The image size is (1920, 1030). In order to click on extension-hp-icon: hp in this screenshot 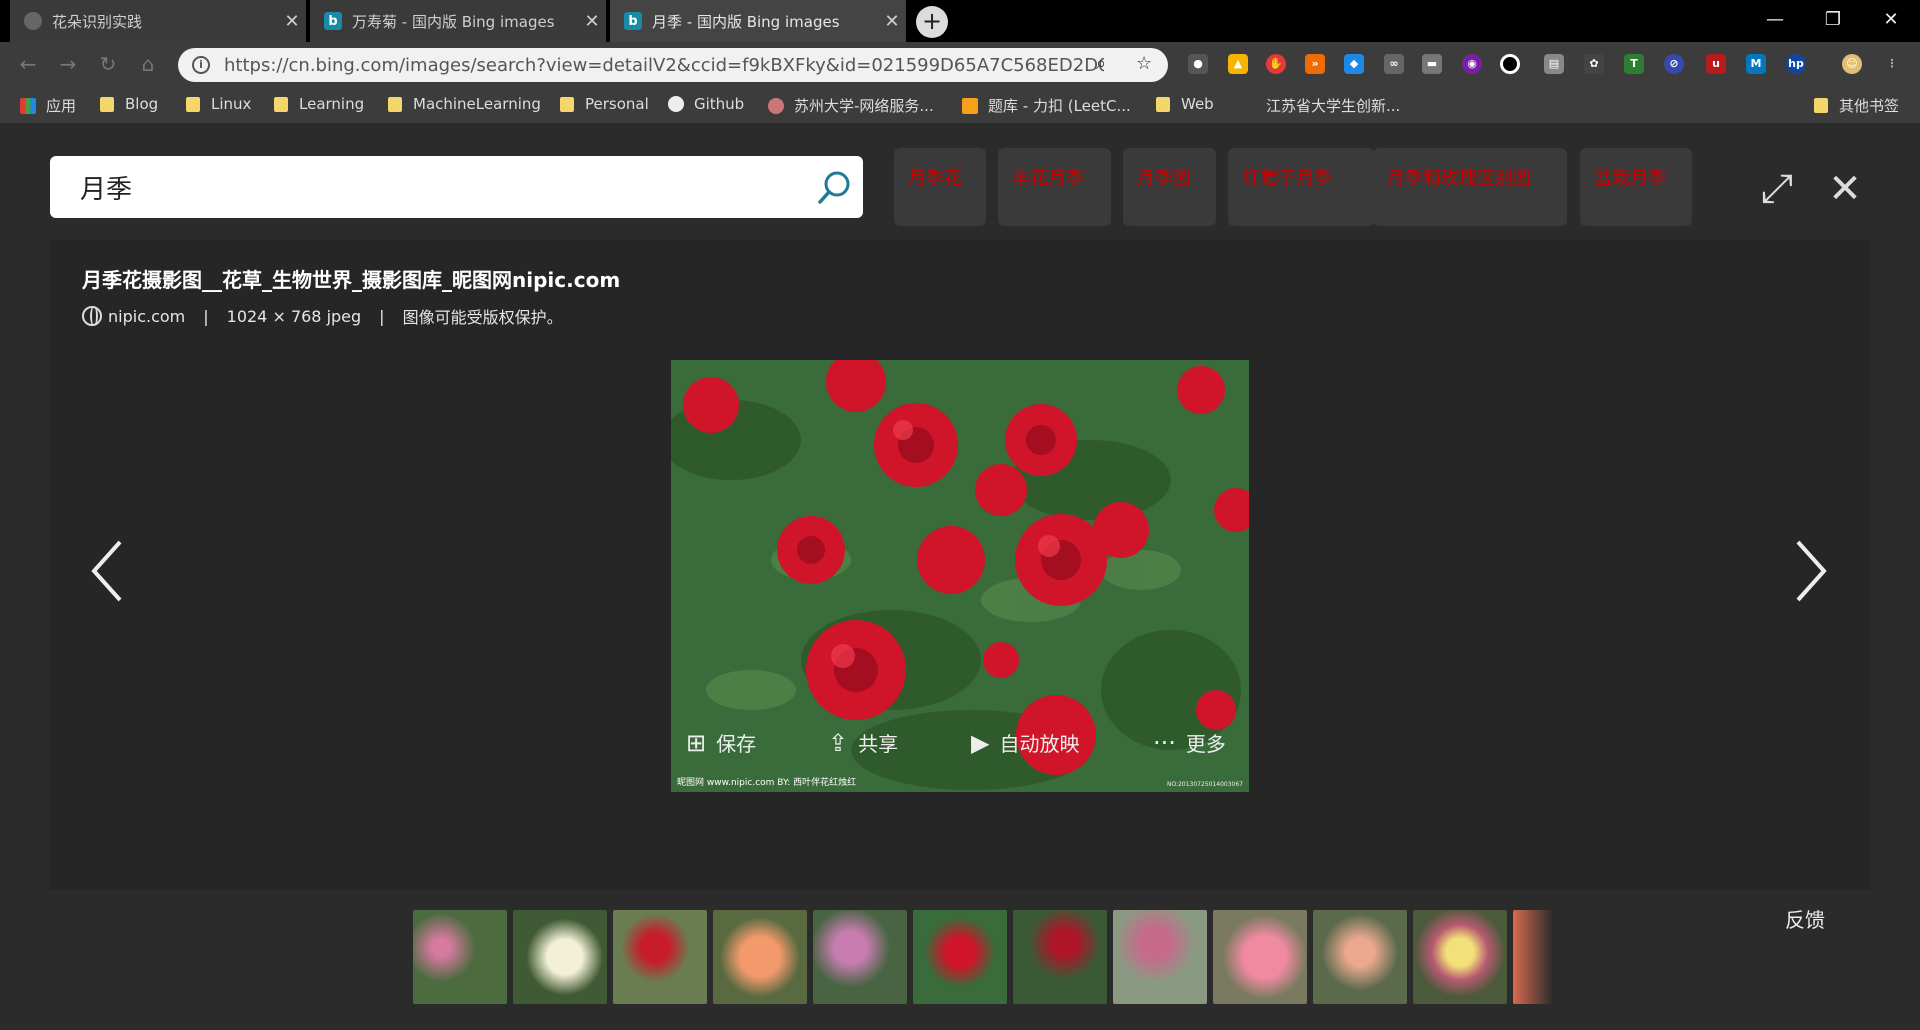, I will do `click(1796, 64)`.